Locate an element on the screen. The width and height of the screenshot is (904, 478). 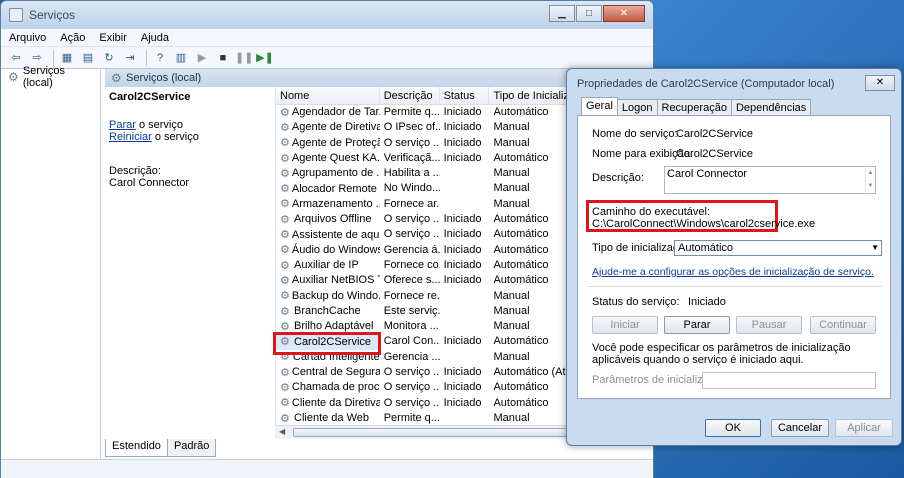
console-tree-icon: ▦ is located at coordinates (67, 58).